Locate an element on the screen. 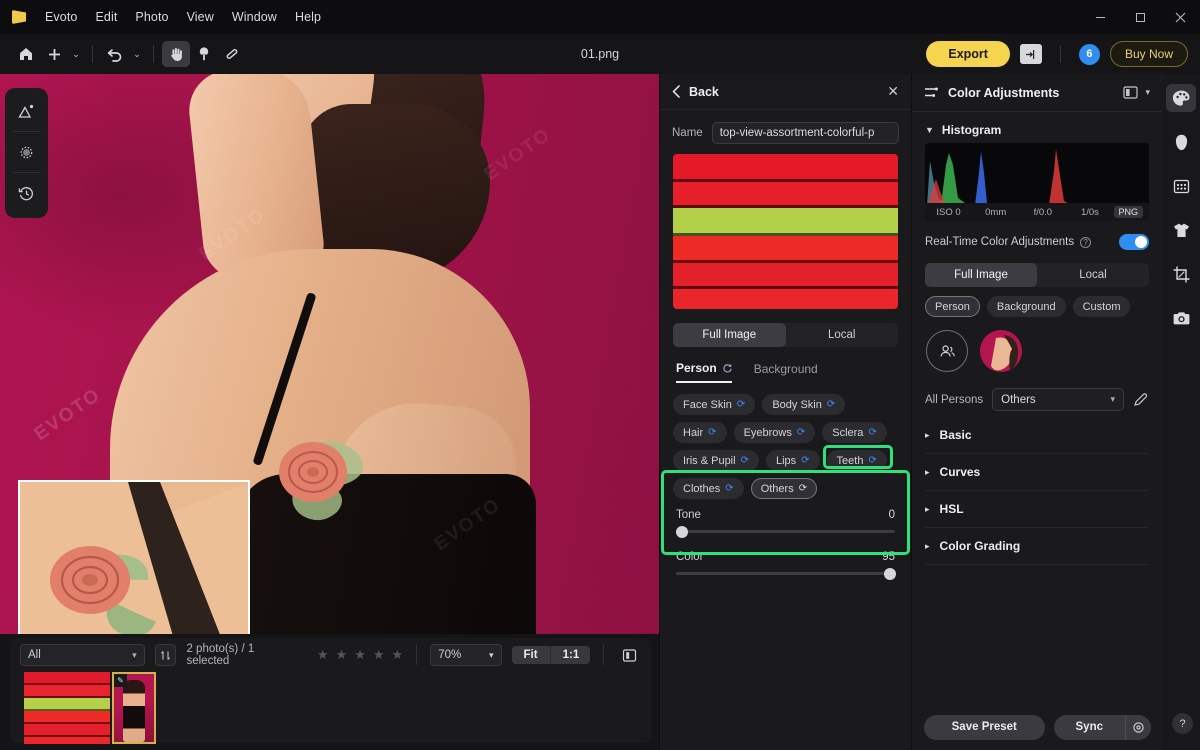 This screenshot has height=750, width=1200. menu-window: Window is located at coordinates (254, 17).